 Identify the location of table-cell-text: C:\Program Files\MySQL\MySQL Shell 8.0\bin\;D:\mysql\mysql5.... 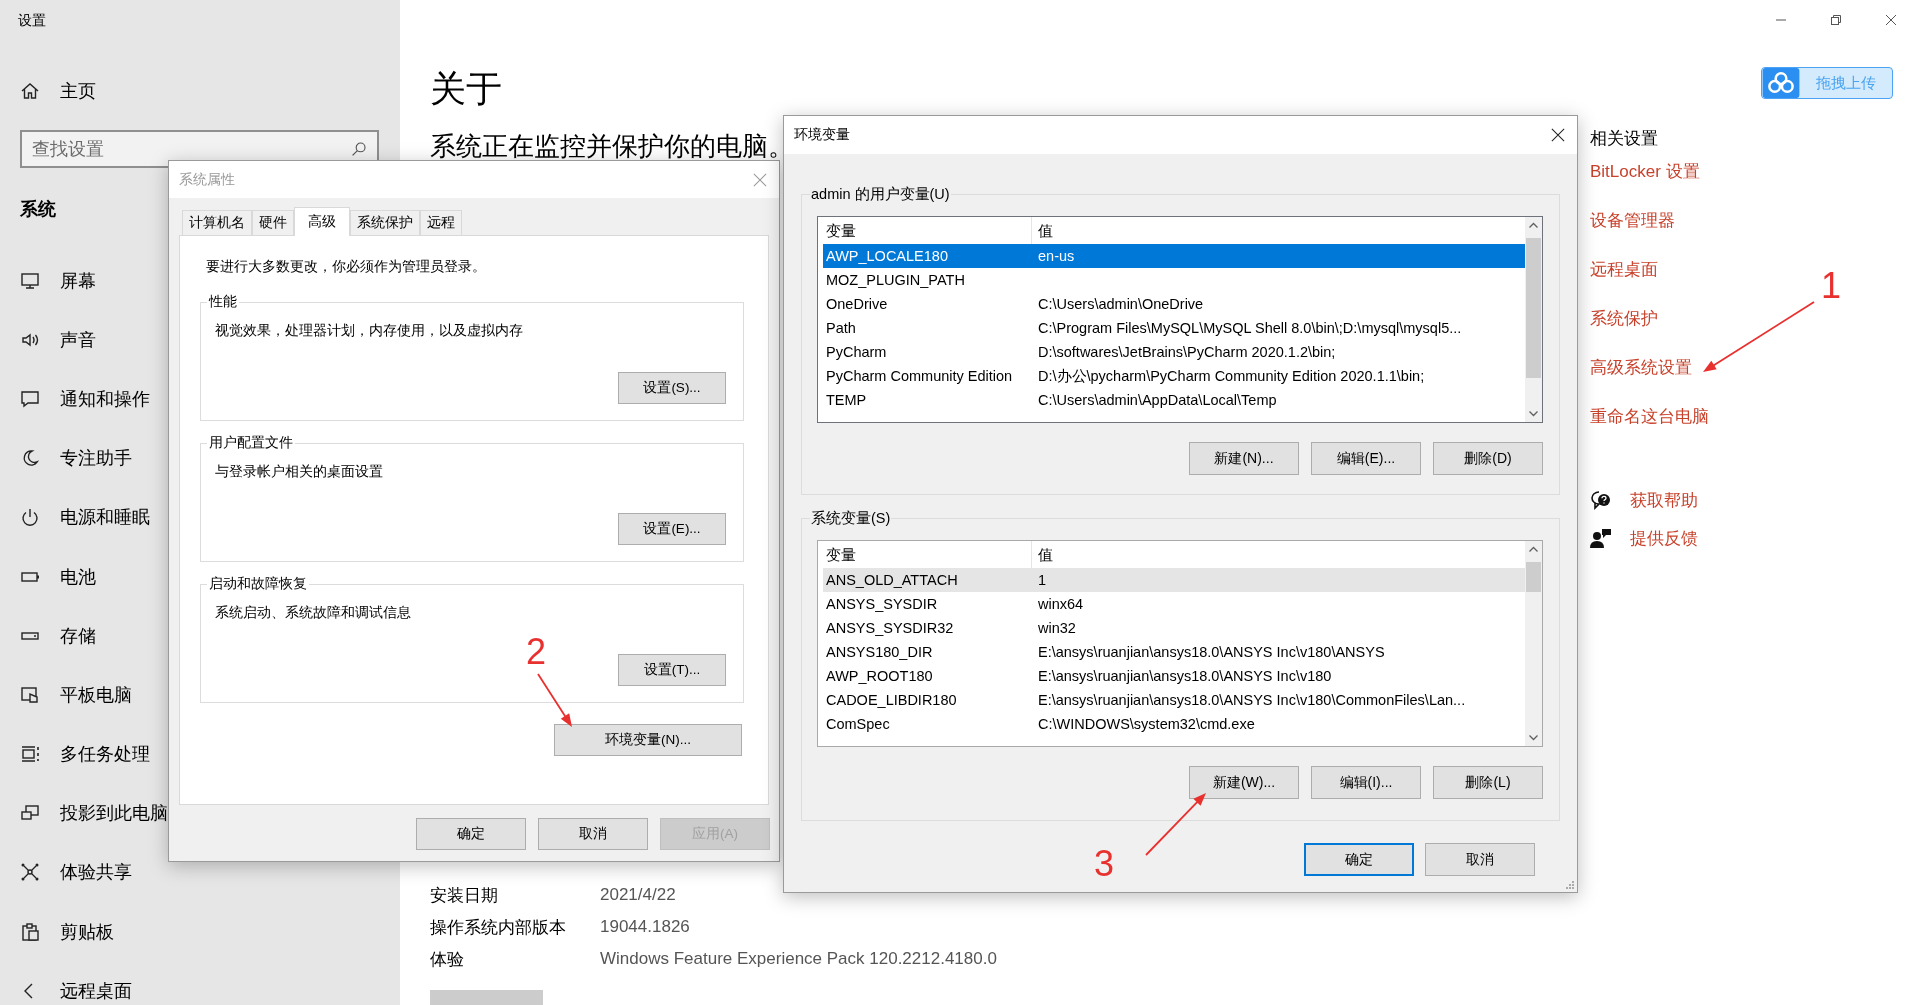
(1249, 328).